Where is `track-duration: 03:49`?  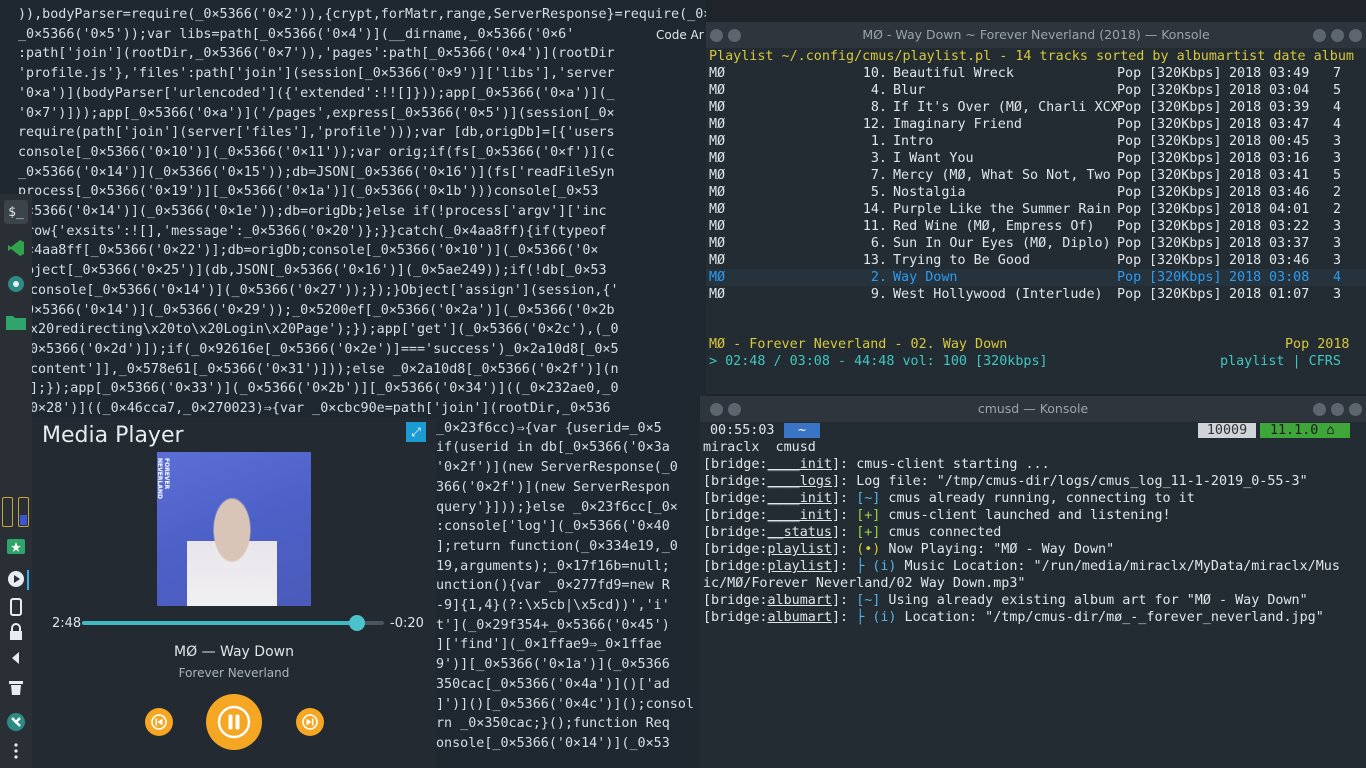 track-duration: 03:49 is located at coordinates (1289, 73).